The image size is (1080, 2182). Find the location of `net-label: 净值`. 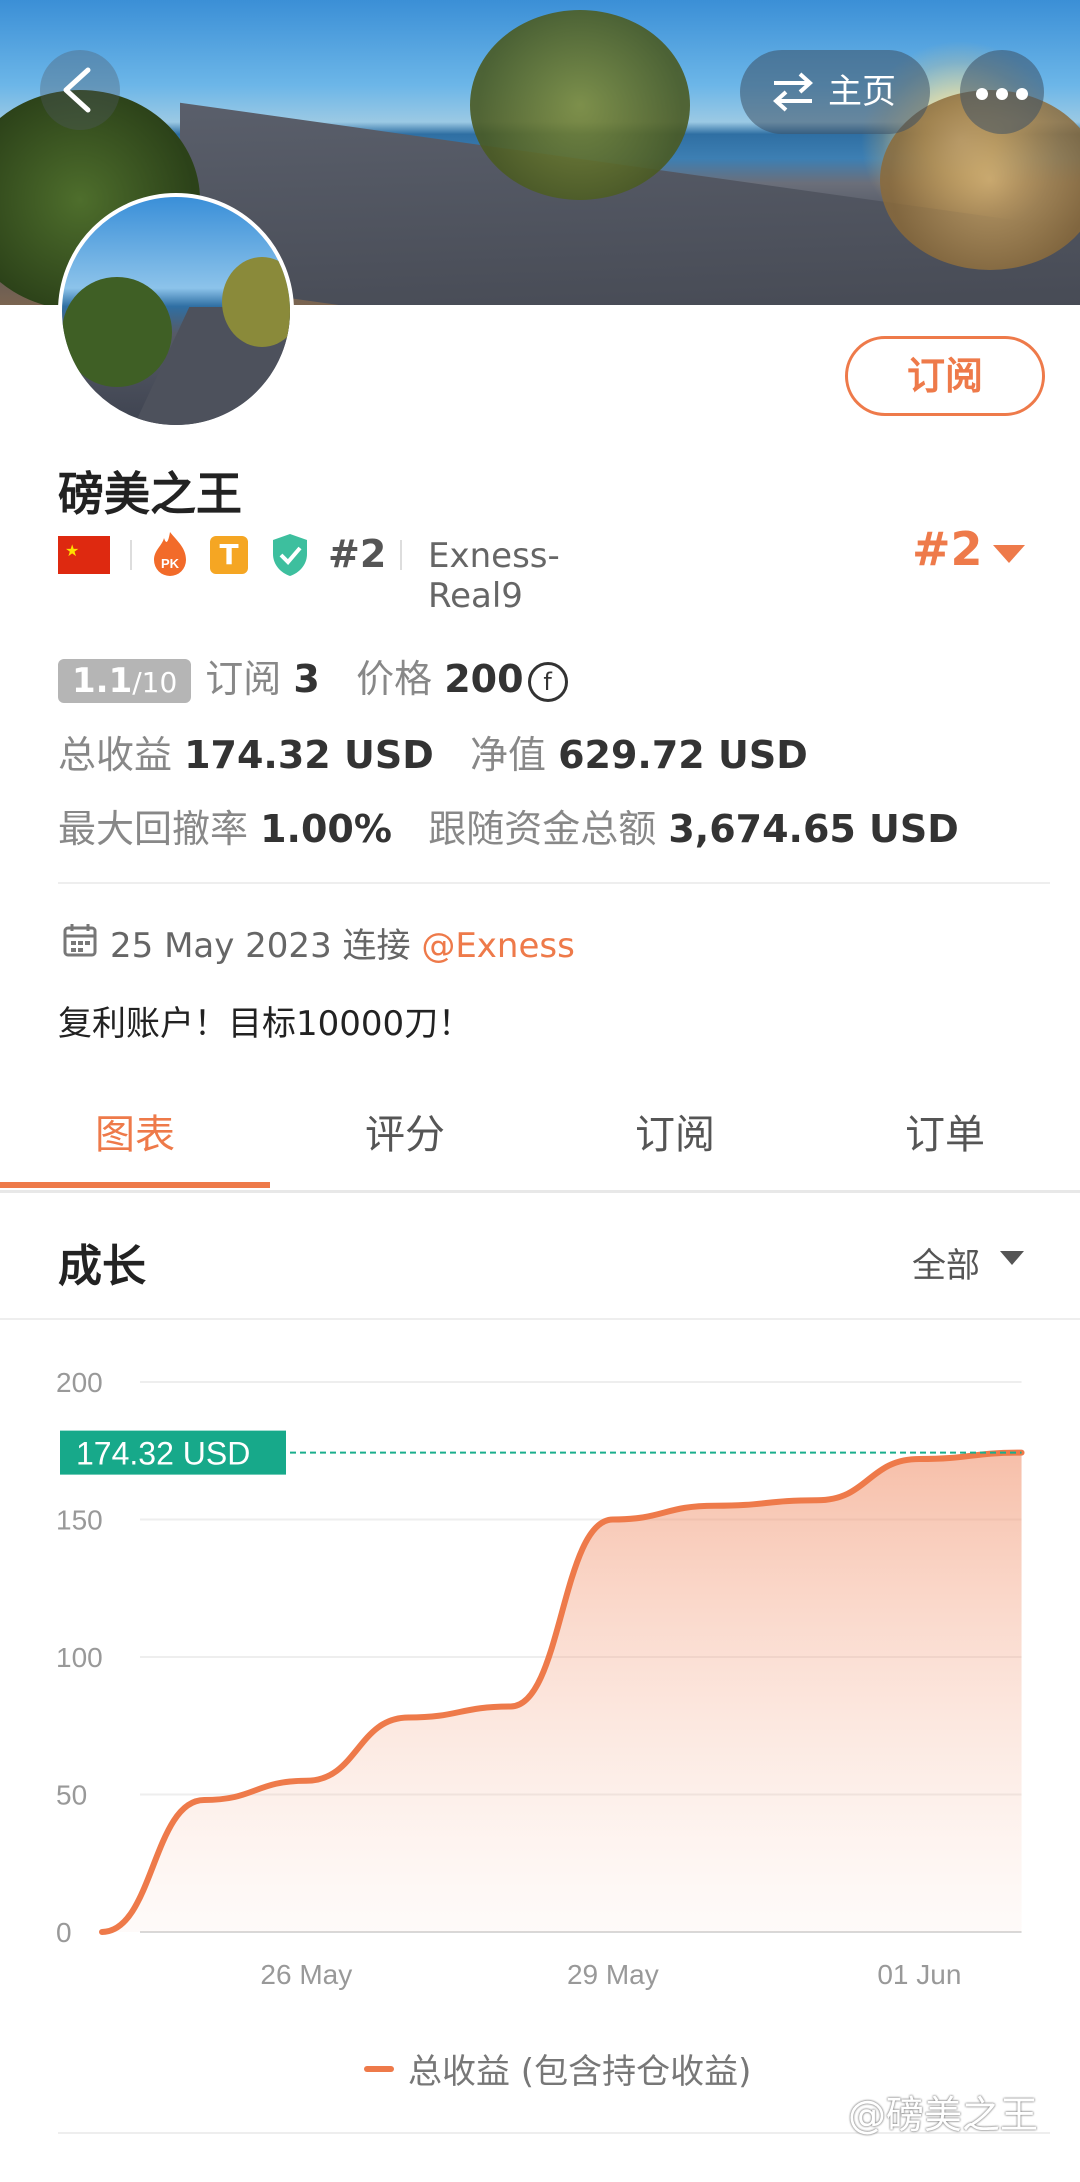

net-label: 净值 is located at coordinates (508, 755).